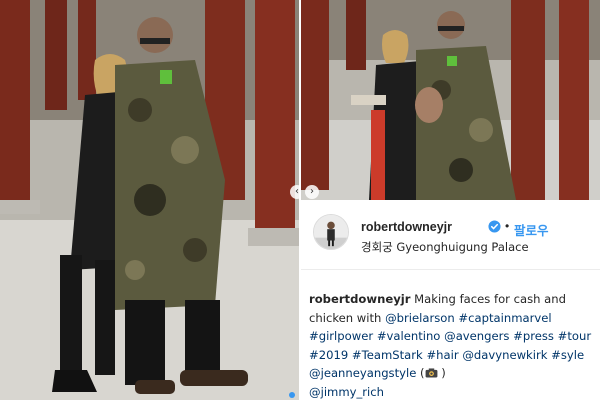  What do you see at coordinates (420, 373) in the screenshot?
I see `caption-paren-open: (` at bounding box center [420, 373].